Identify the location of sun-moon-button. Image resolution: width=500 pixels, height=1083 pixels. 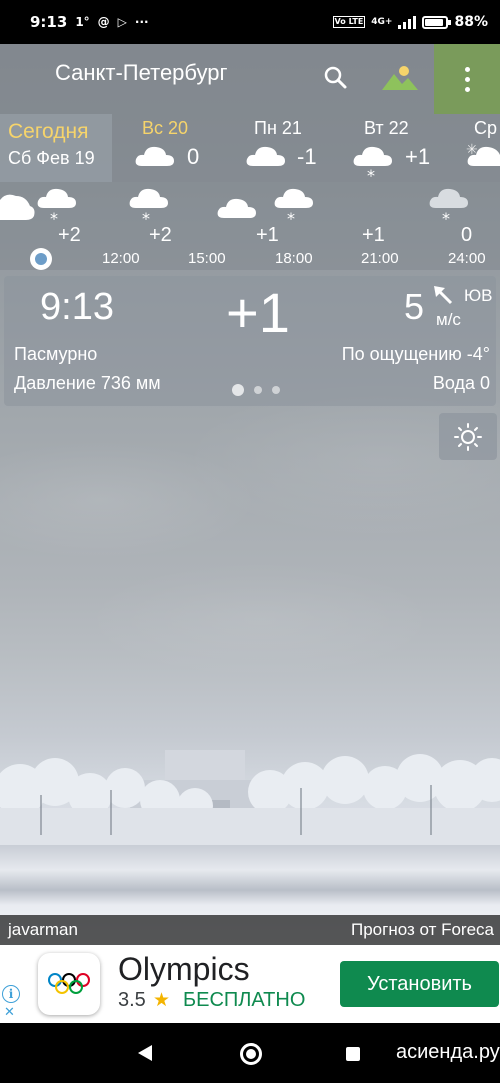
(468, 436).